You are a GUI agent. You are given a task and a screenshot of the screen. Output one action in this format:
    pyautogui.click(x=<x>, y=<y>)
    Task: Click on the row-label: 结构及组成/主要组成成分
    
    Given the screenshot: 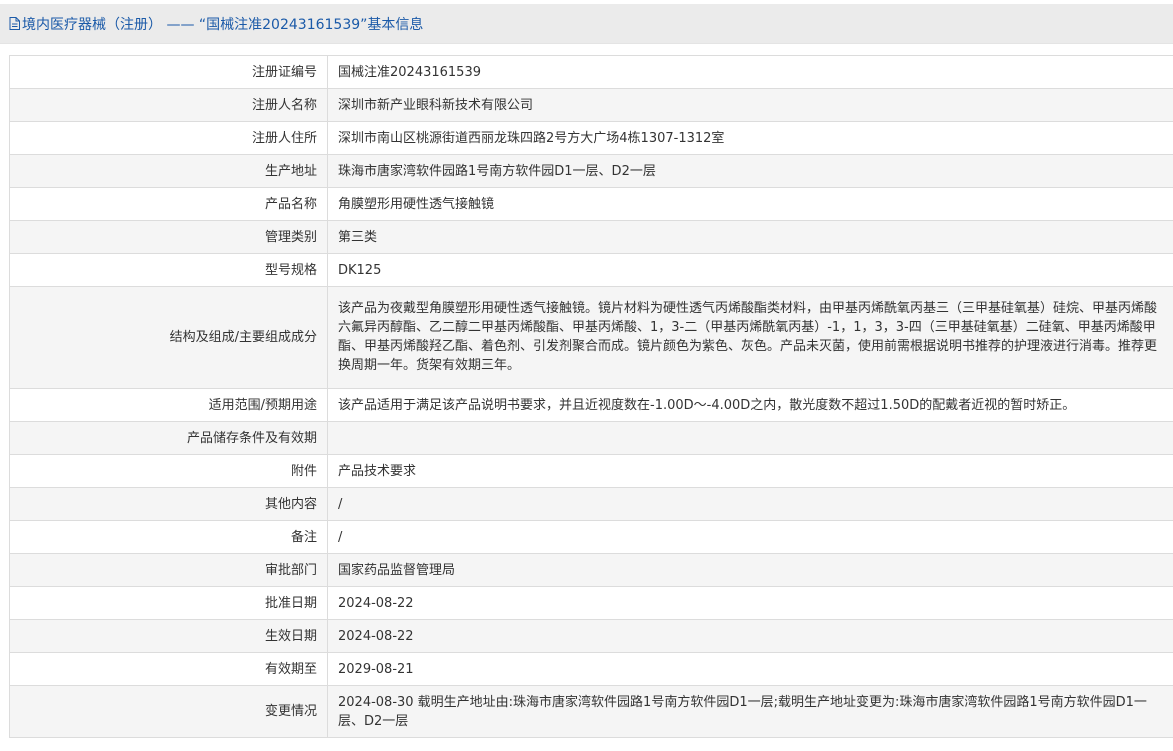 What is the action you would take?
    pyautogui.click(x=168, y=337)
    